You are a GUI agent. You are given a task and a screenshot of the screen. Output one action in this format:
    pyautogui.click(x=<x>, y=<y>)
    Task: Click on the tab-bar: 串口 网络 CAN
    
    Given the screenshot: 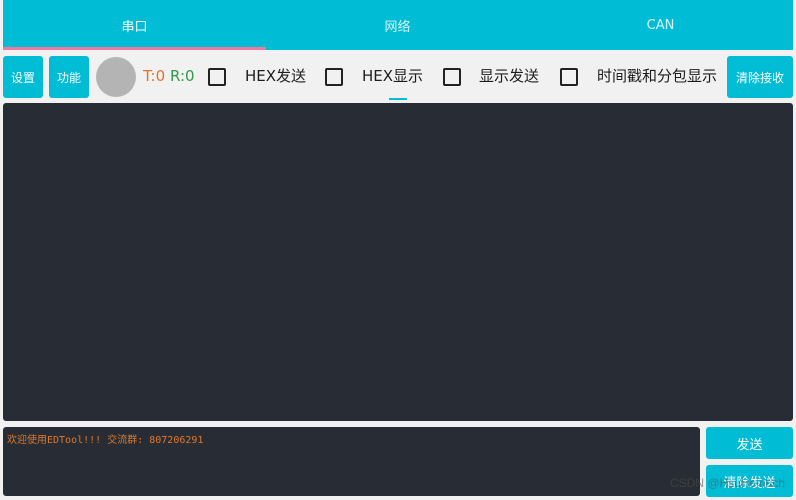 What is the action you would take?
    pyautogui.click(x=398, y=25)
    